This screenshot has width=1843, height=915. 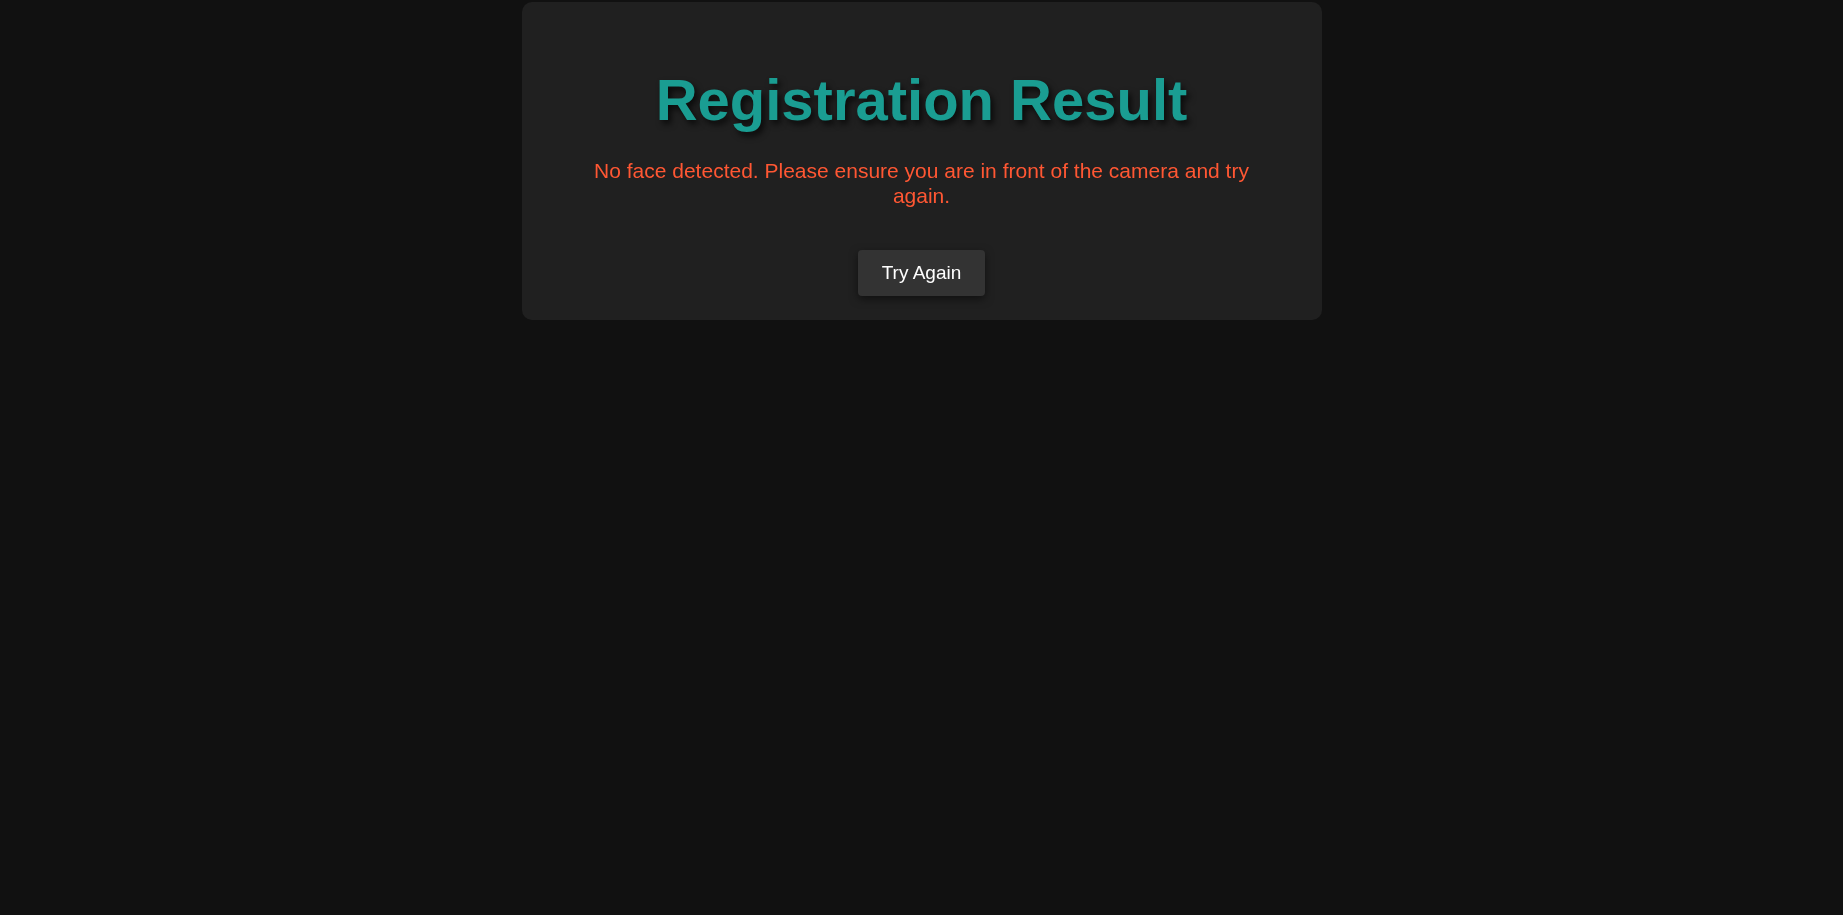 I want to click on try-again-button: Try Again, so click(x=921, y=273).